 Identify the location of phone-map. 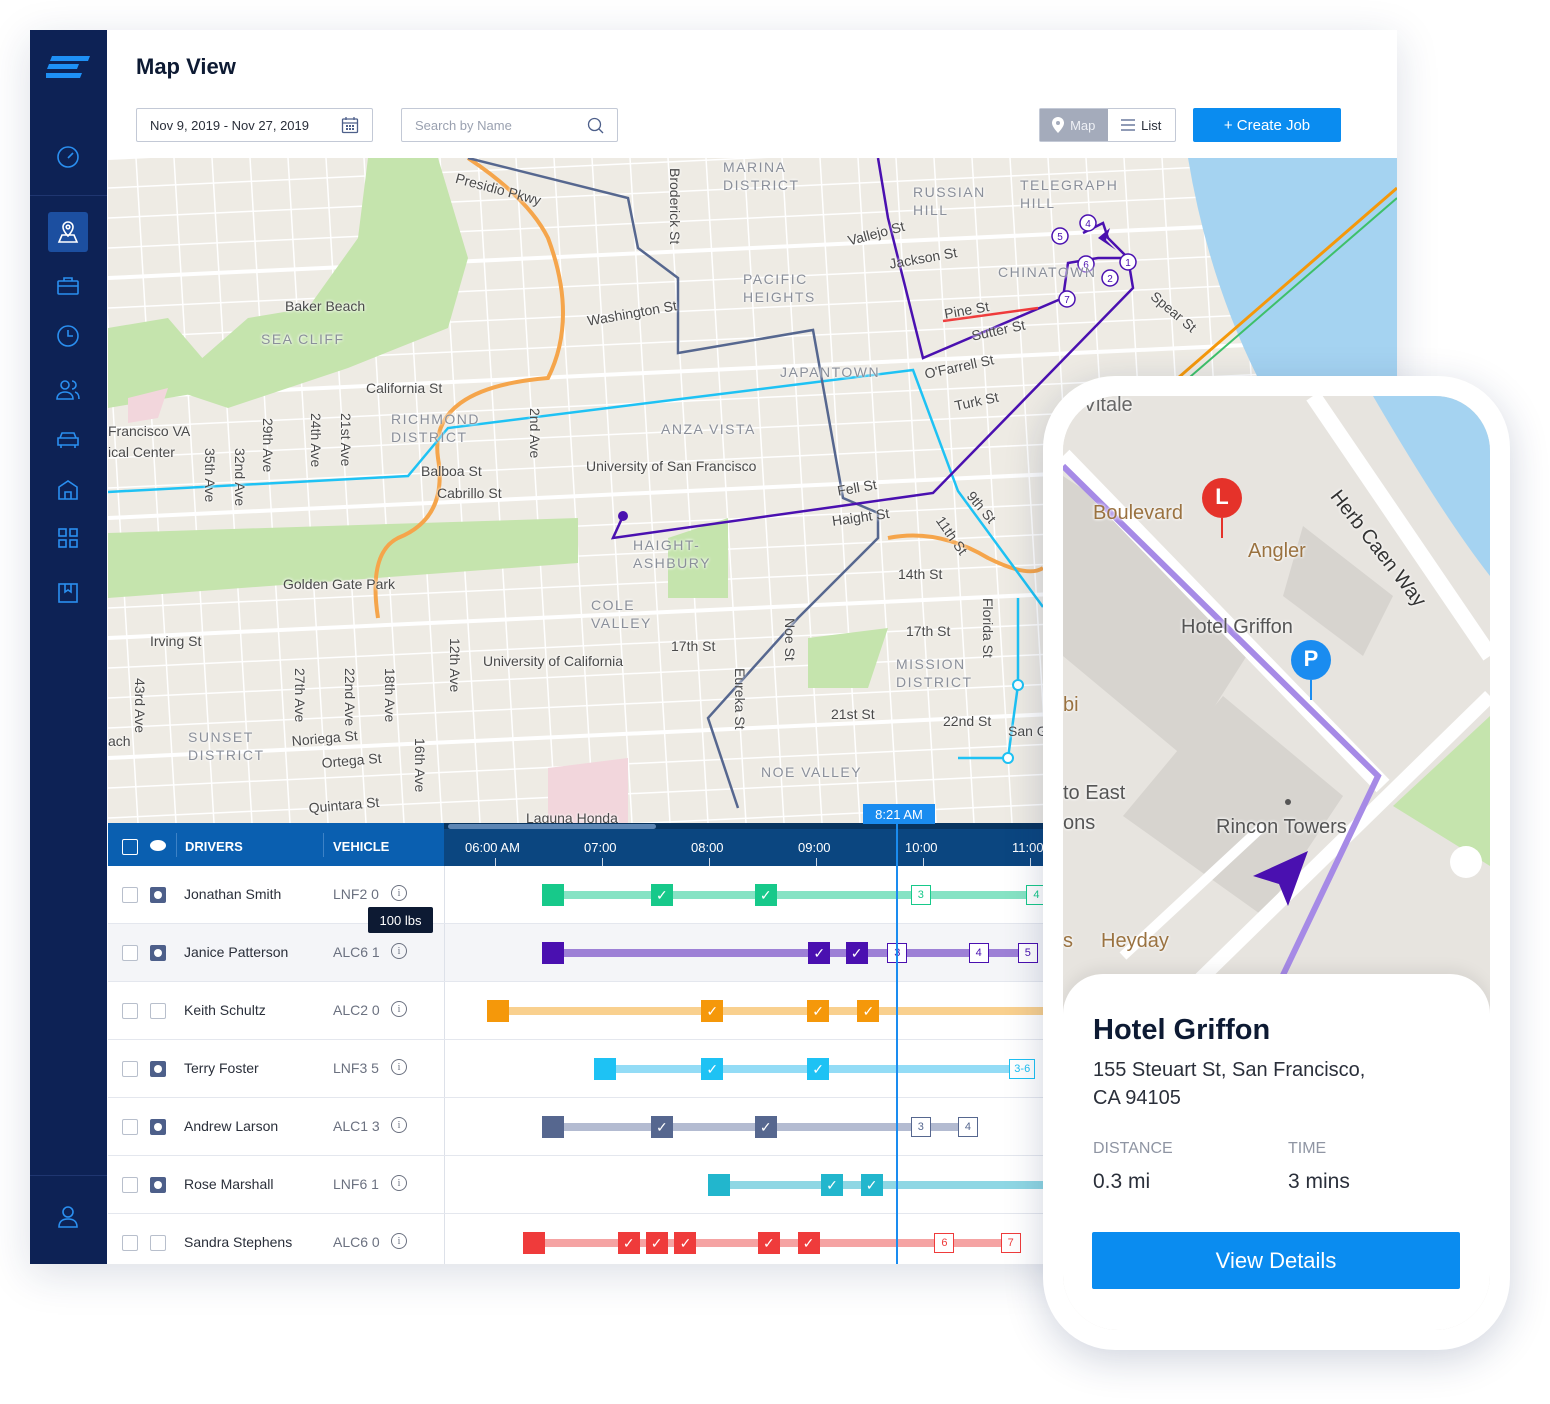
(1276, 696).